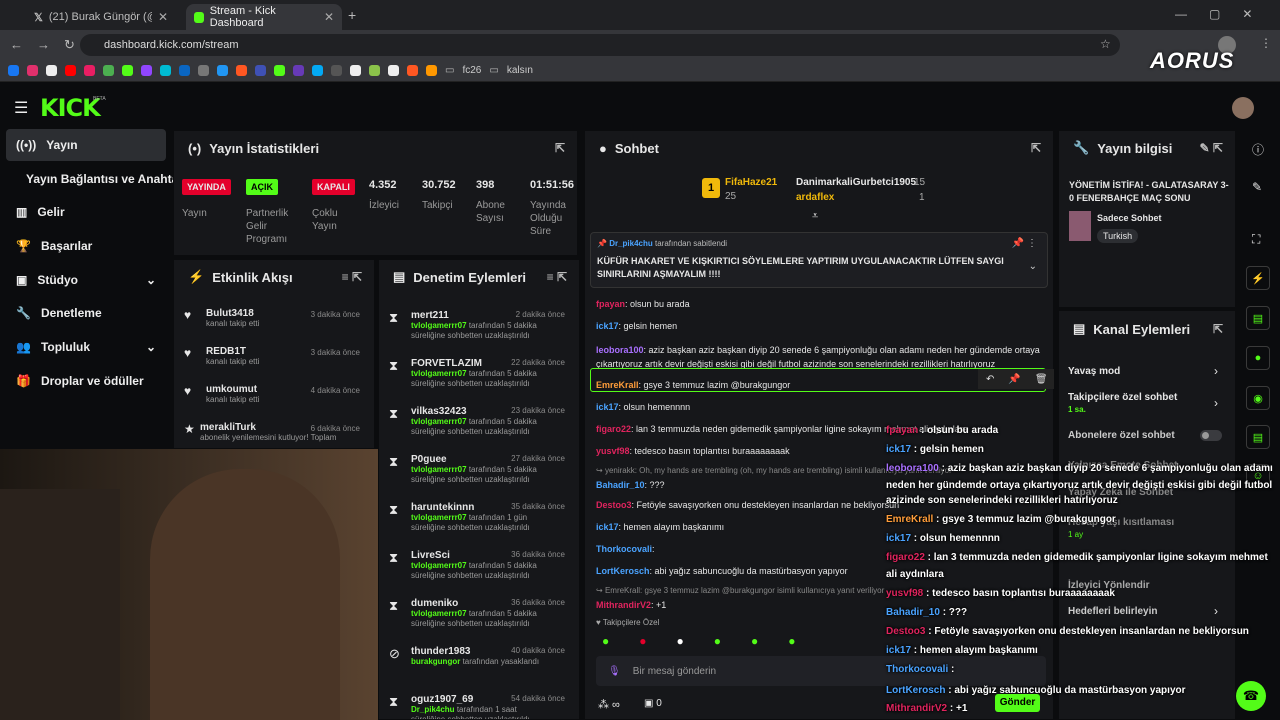 The width and height of the screenshot is (1280, 720). What do you see at coordinates (1118, 236) in the screenshot?
I see `tag-pill: Turkish` at bounding box center [1118, 236].